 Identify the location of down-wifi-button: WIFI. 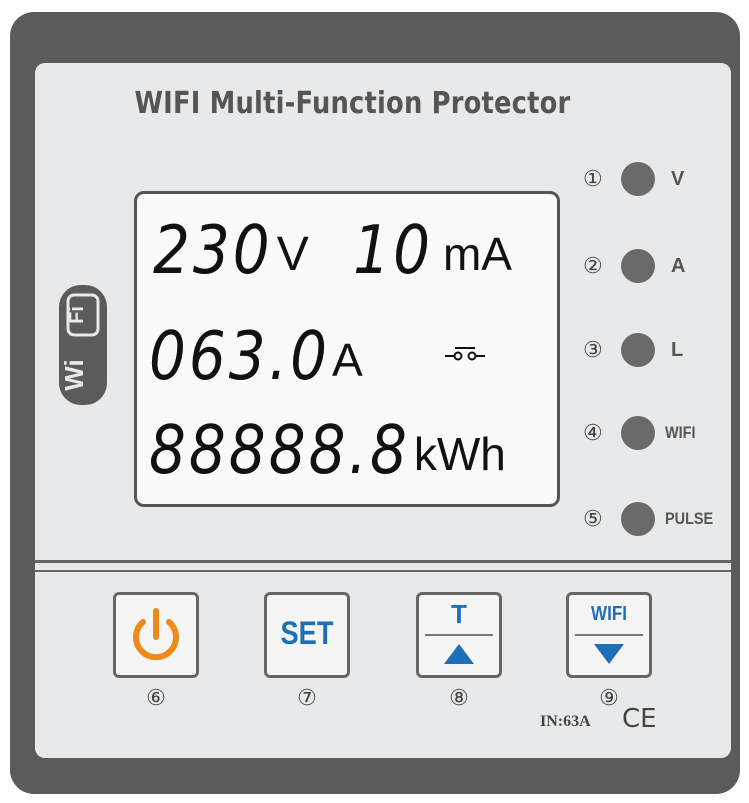
(609, 635).